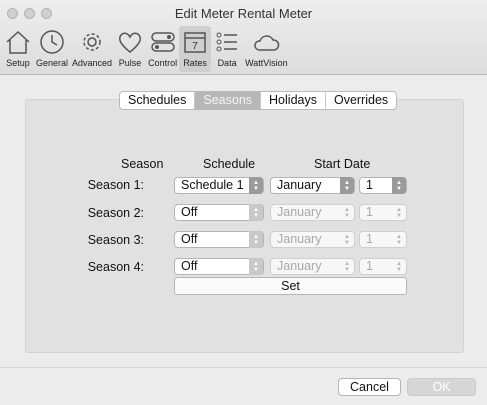  What do you see at coordinates (142, 164) in the screenshot?
I see `season-column-header: Season` at bounding box center [142, 164].